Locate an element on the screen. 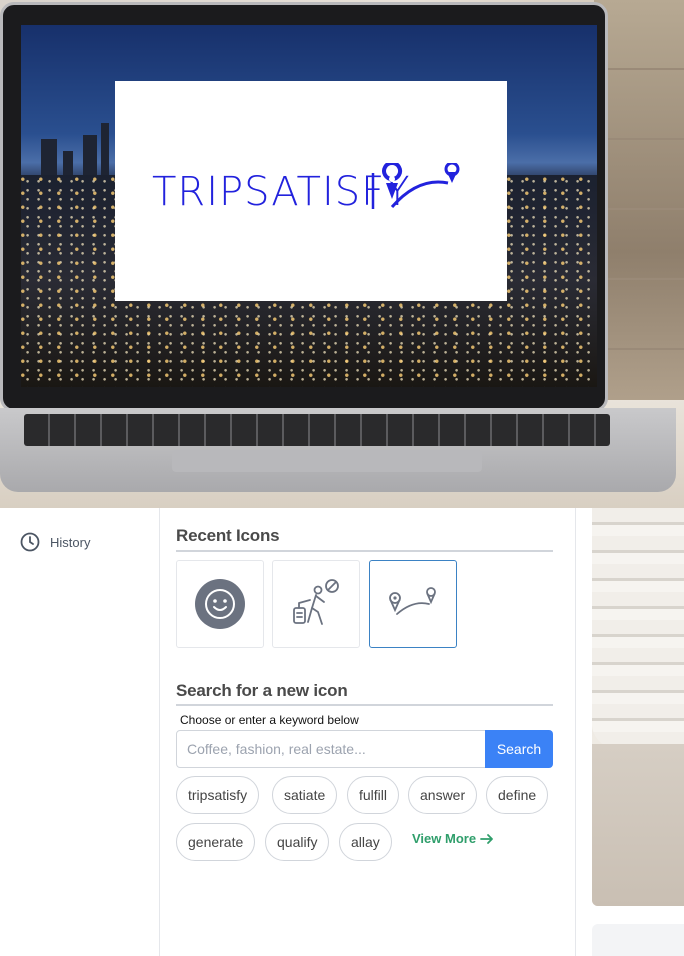  keyword-label: Choose or enter a keyword below is located at coordinates (269, 720).